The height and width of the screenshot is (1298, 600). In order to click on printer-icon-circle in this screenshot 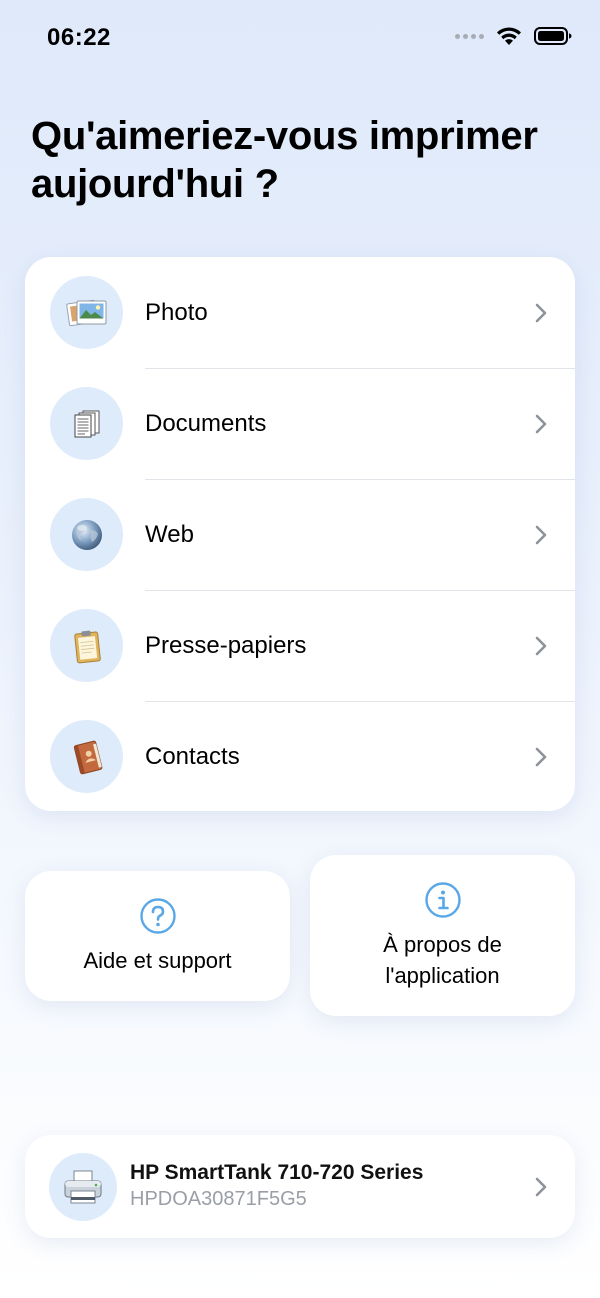, I will do `click(83, 1187)`.